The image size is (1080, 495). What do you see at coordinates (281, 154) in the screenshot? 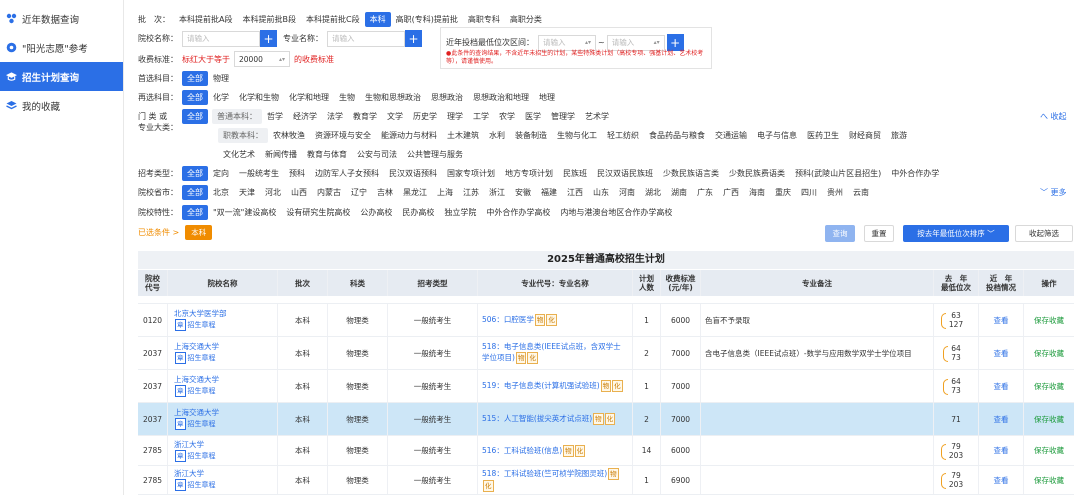
I see `category-option: 新闻传播` at bounding box center [281, 154].